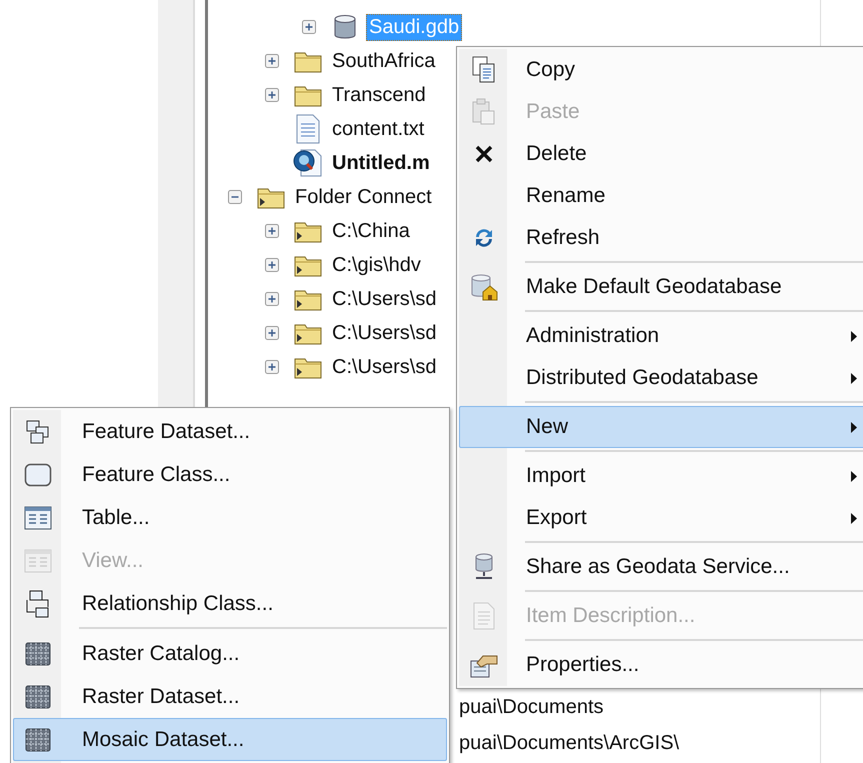  Describe the element at coordinates (661, 70) in the screenshot. I see `menu-item: Copy` at that location.